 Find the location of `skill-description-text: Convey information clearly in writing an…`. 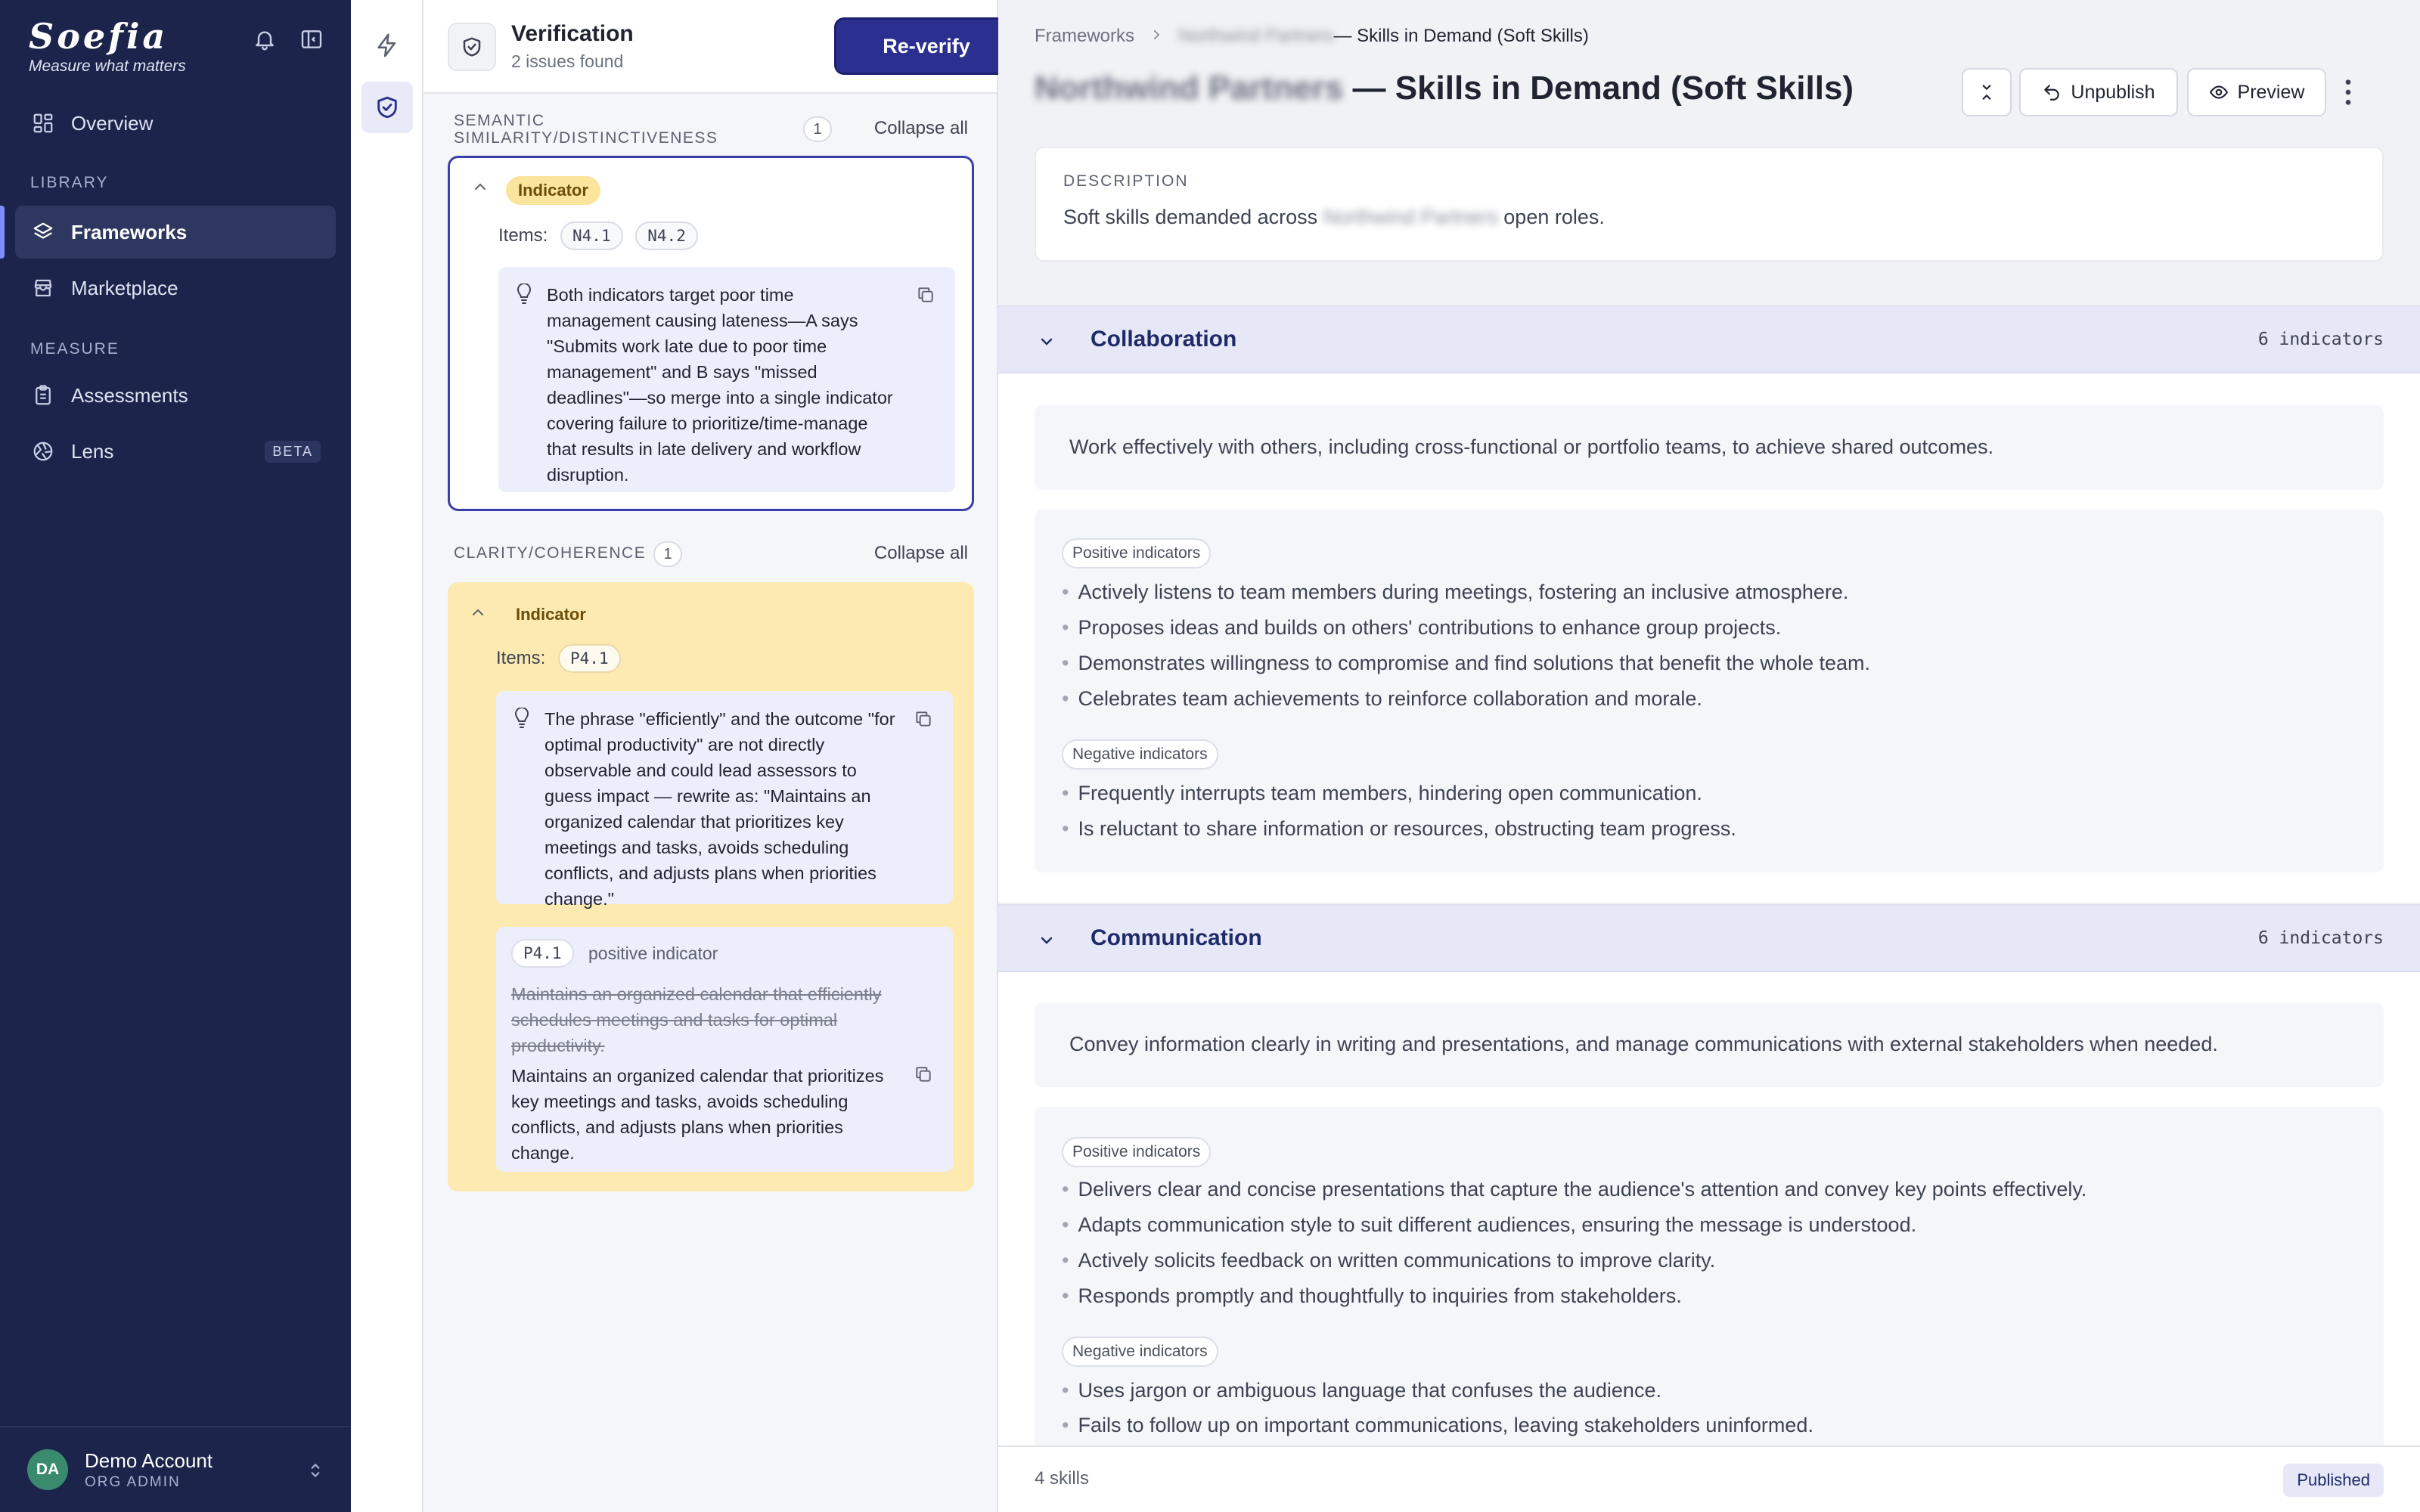

skill-description-text: Convey information clearly in writing an… is located at coordinates (1643, 1044).